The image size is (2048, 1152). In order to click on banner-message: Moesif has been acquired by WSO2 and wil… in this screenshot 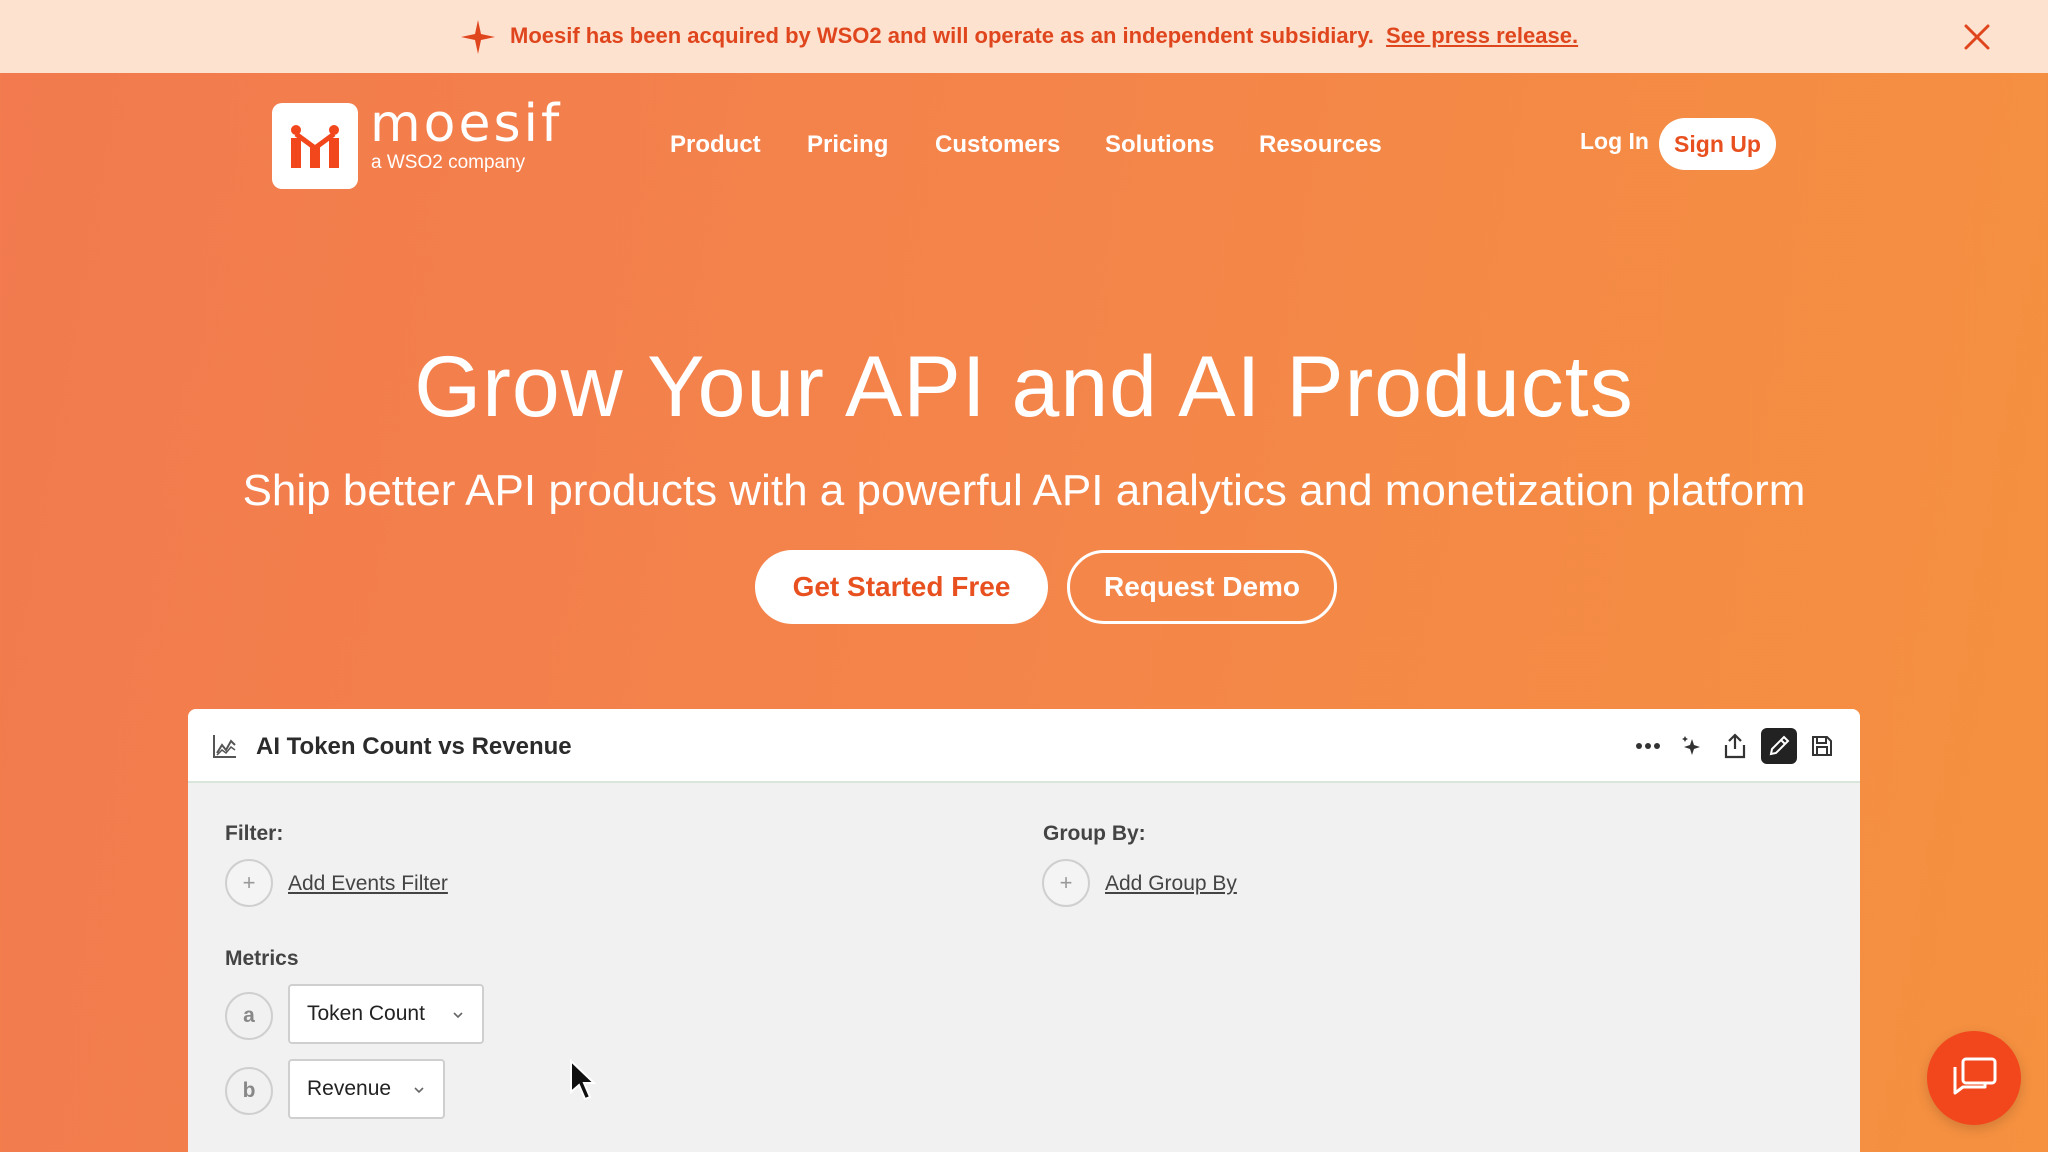, I will do `click(1044, 36)`.